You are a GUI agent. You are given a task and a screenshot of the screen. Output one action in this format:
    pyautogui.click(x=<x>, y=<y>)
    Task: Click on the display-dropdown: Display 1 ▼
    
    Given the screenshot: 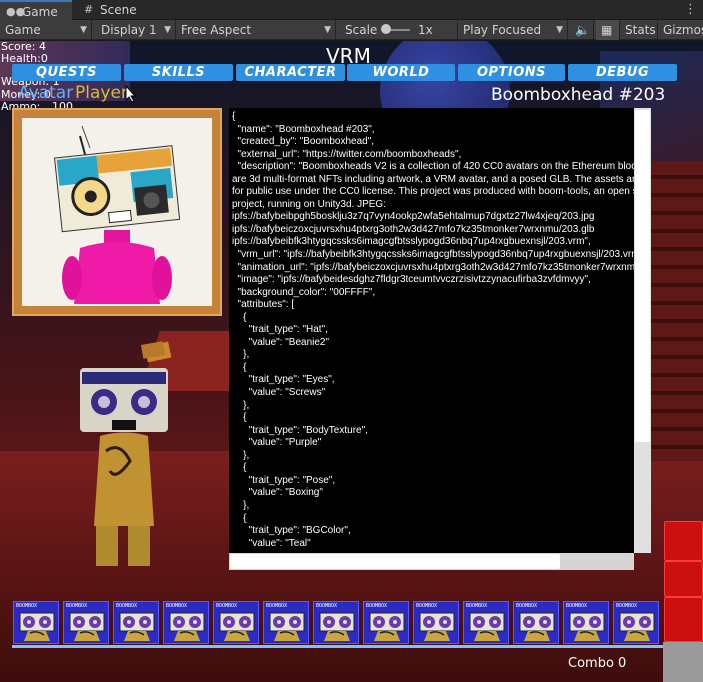 What is the action you would take?
    pyautogui.click(x=136, y=30)
    